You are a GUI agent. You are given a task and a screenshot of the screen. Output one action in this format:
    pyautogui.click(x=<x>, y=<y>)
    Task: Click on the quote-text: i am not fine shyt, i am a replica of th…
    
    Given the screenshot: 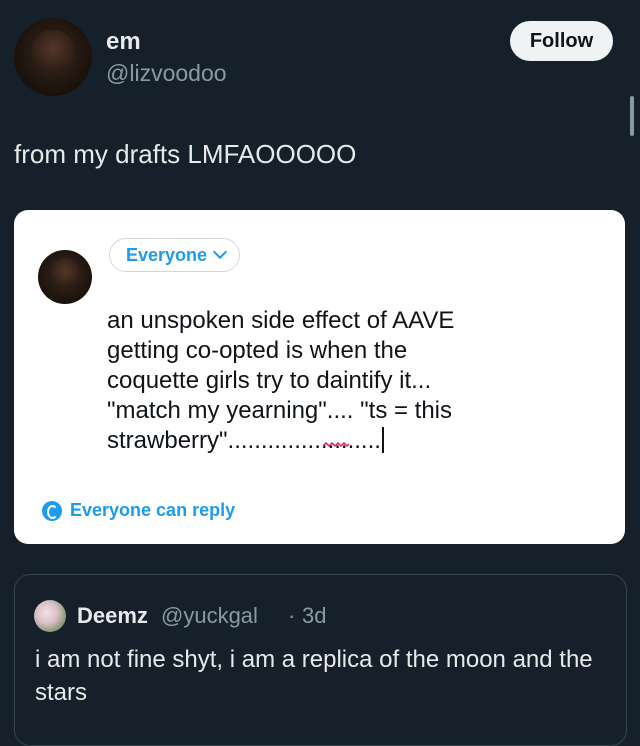 What is the action you would take?
    pyautogui.click(x=314, y=676)
    